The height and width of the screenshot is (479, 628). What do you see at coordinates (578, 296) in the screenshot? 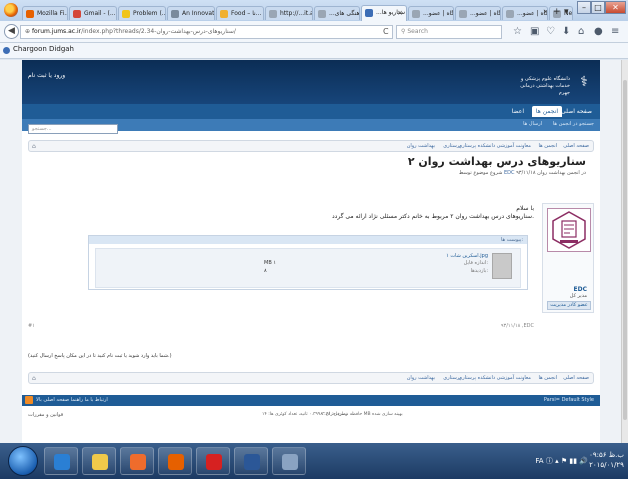
I see `user-title: مدیر کل` at bounding box center [578, 296].